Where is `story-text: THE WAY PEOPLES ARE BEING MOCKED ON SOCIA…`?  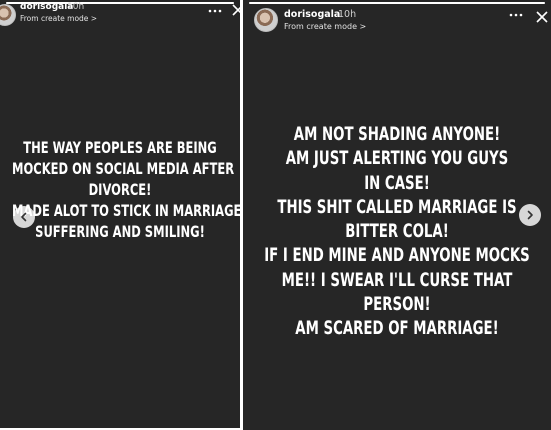
story-text: THE WAY PEOPLES ARE BEING MOCKED ON SOCIA… is located at coordinates (125, 189).